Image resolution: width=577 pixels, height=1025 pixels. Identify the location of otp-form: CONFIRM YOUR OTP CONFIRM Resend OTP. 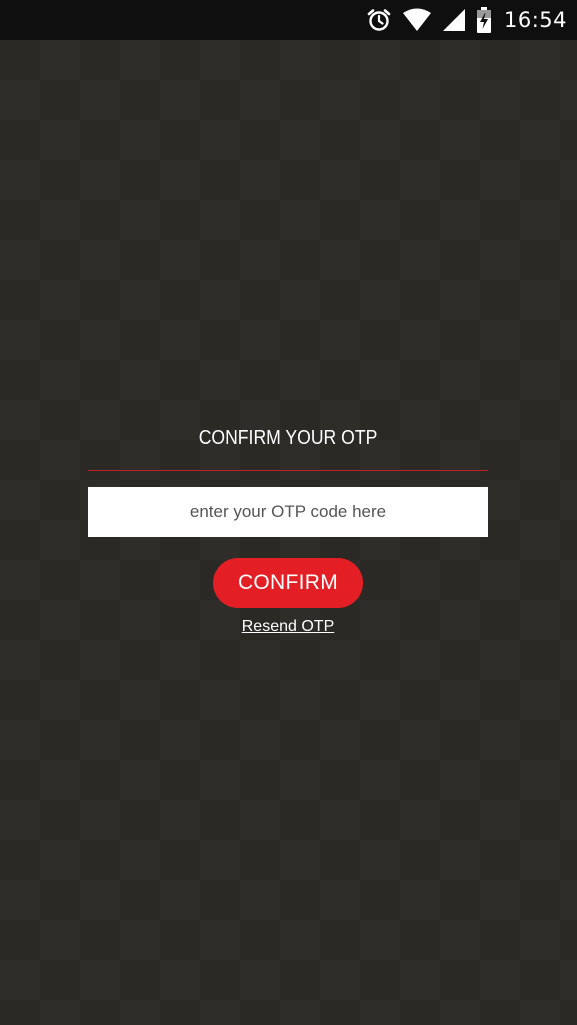
(288, 528).